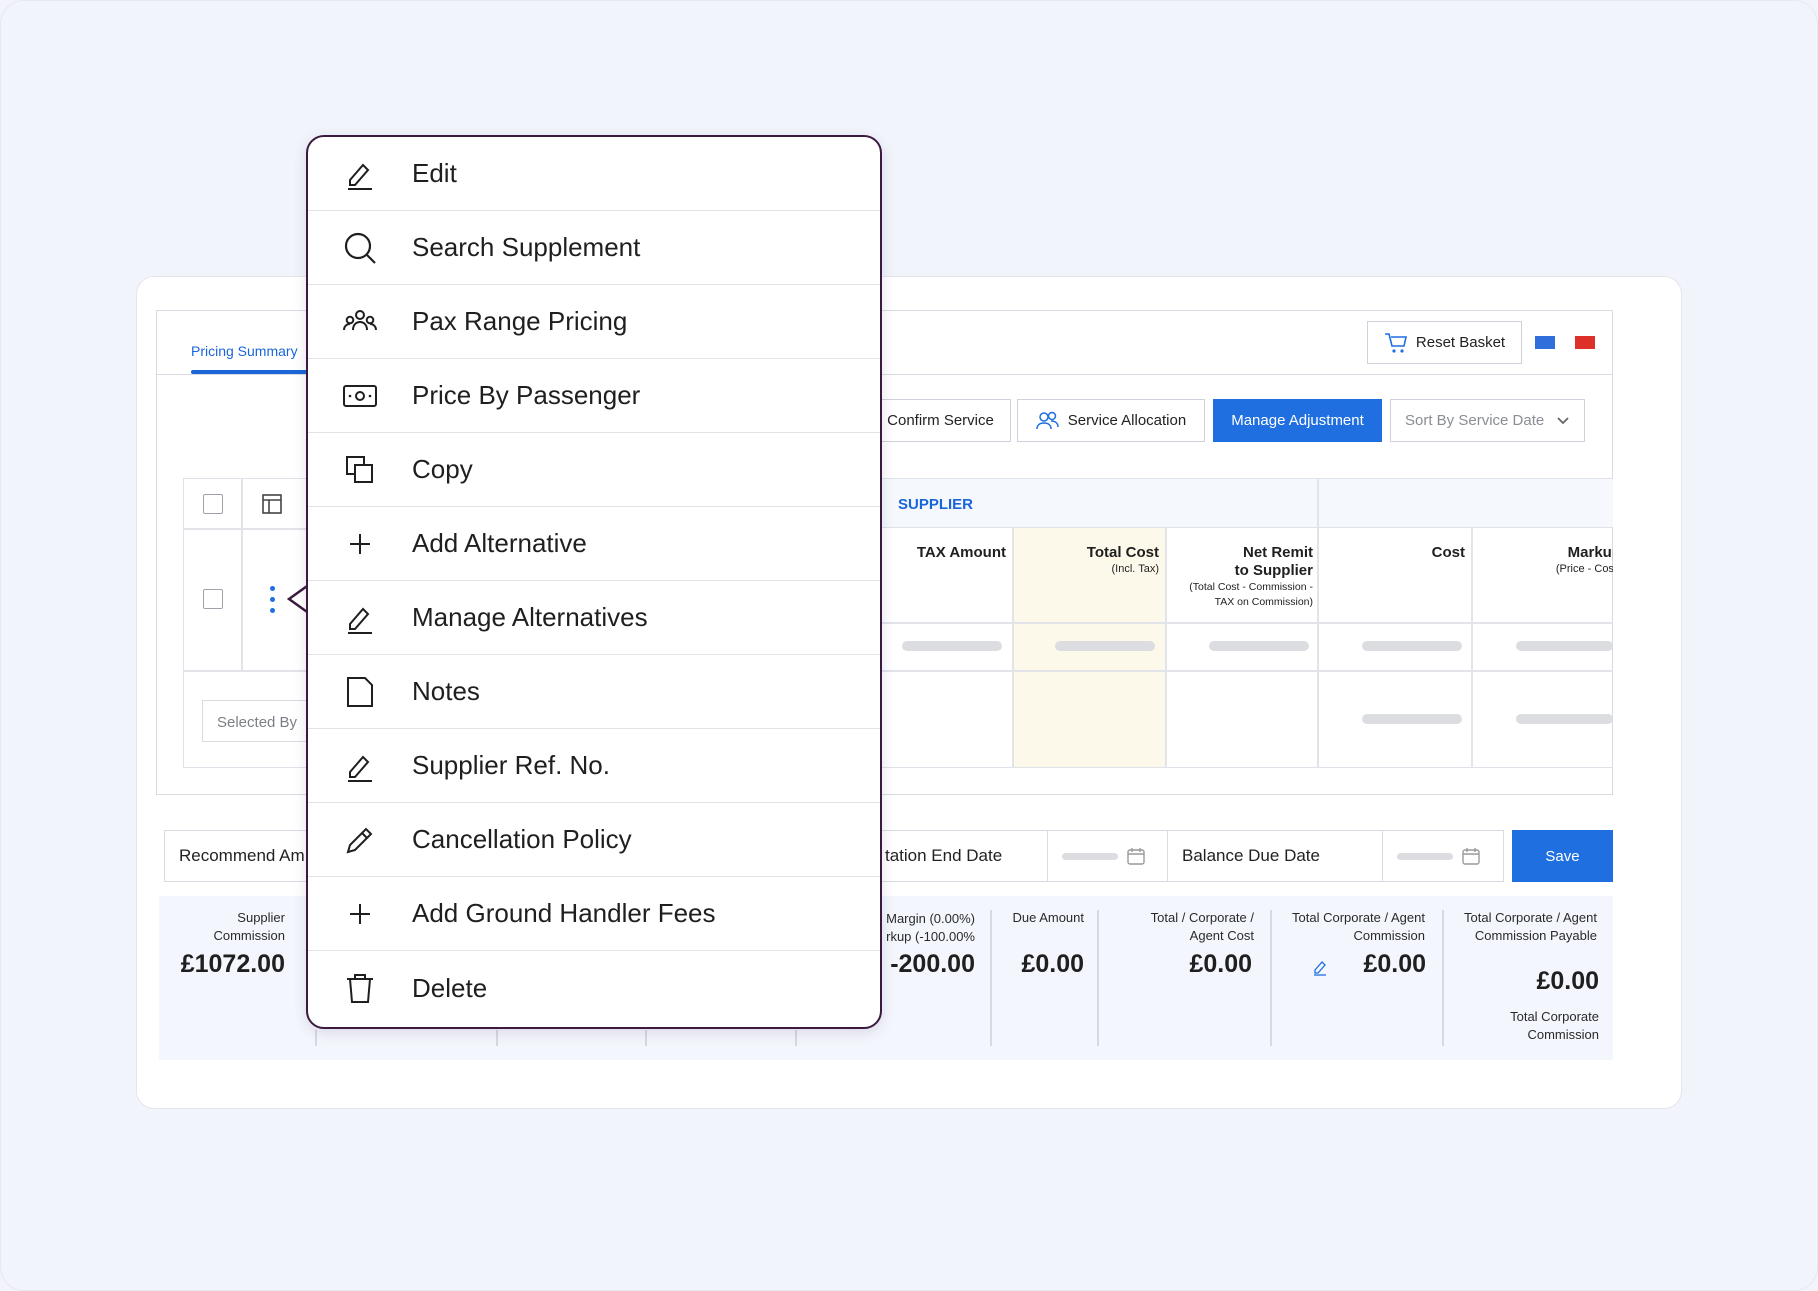 The image size is (1818, 1291). I want to click on markup-label: rkup (-100.00%, so click(930, 936).